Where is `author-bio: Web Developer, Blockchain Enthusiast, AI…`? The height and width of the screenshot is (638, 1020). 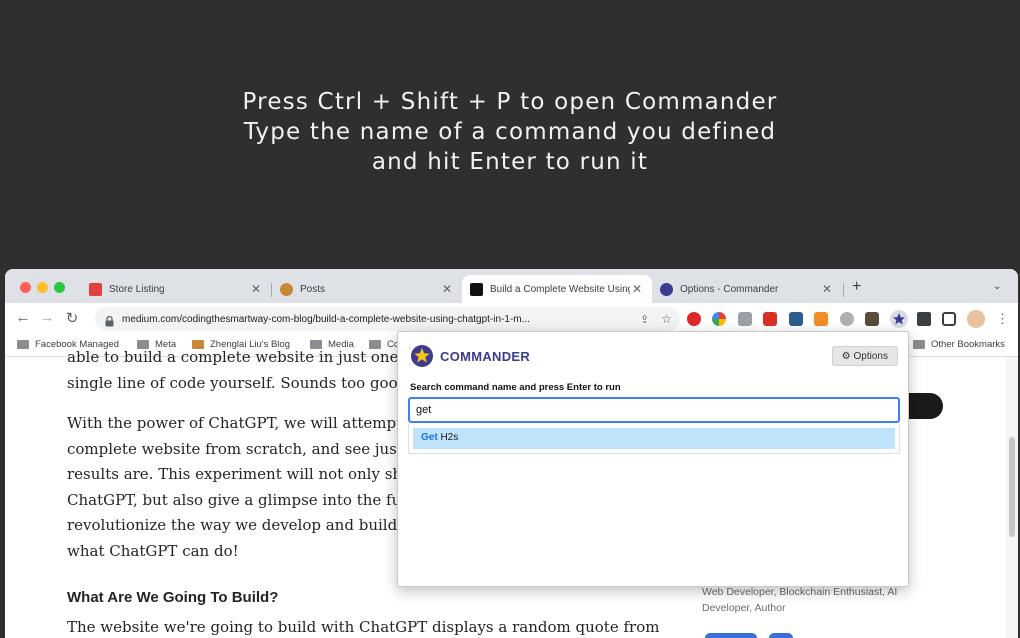 author-bio: Web Developer, Blockchain Enthusiast, AI… is located at coordinates (799, 600).